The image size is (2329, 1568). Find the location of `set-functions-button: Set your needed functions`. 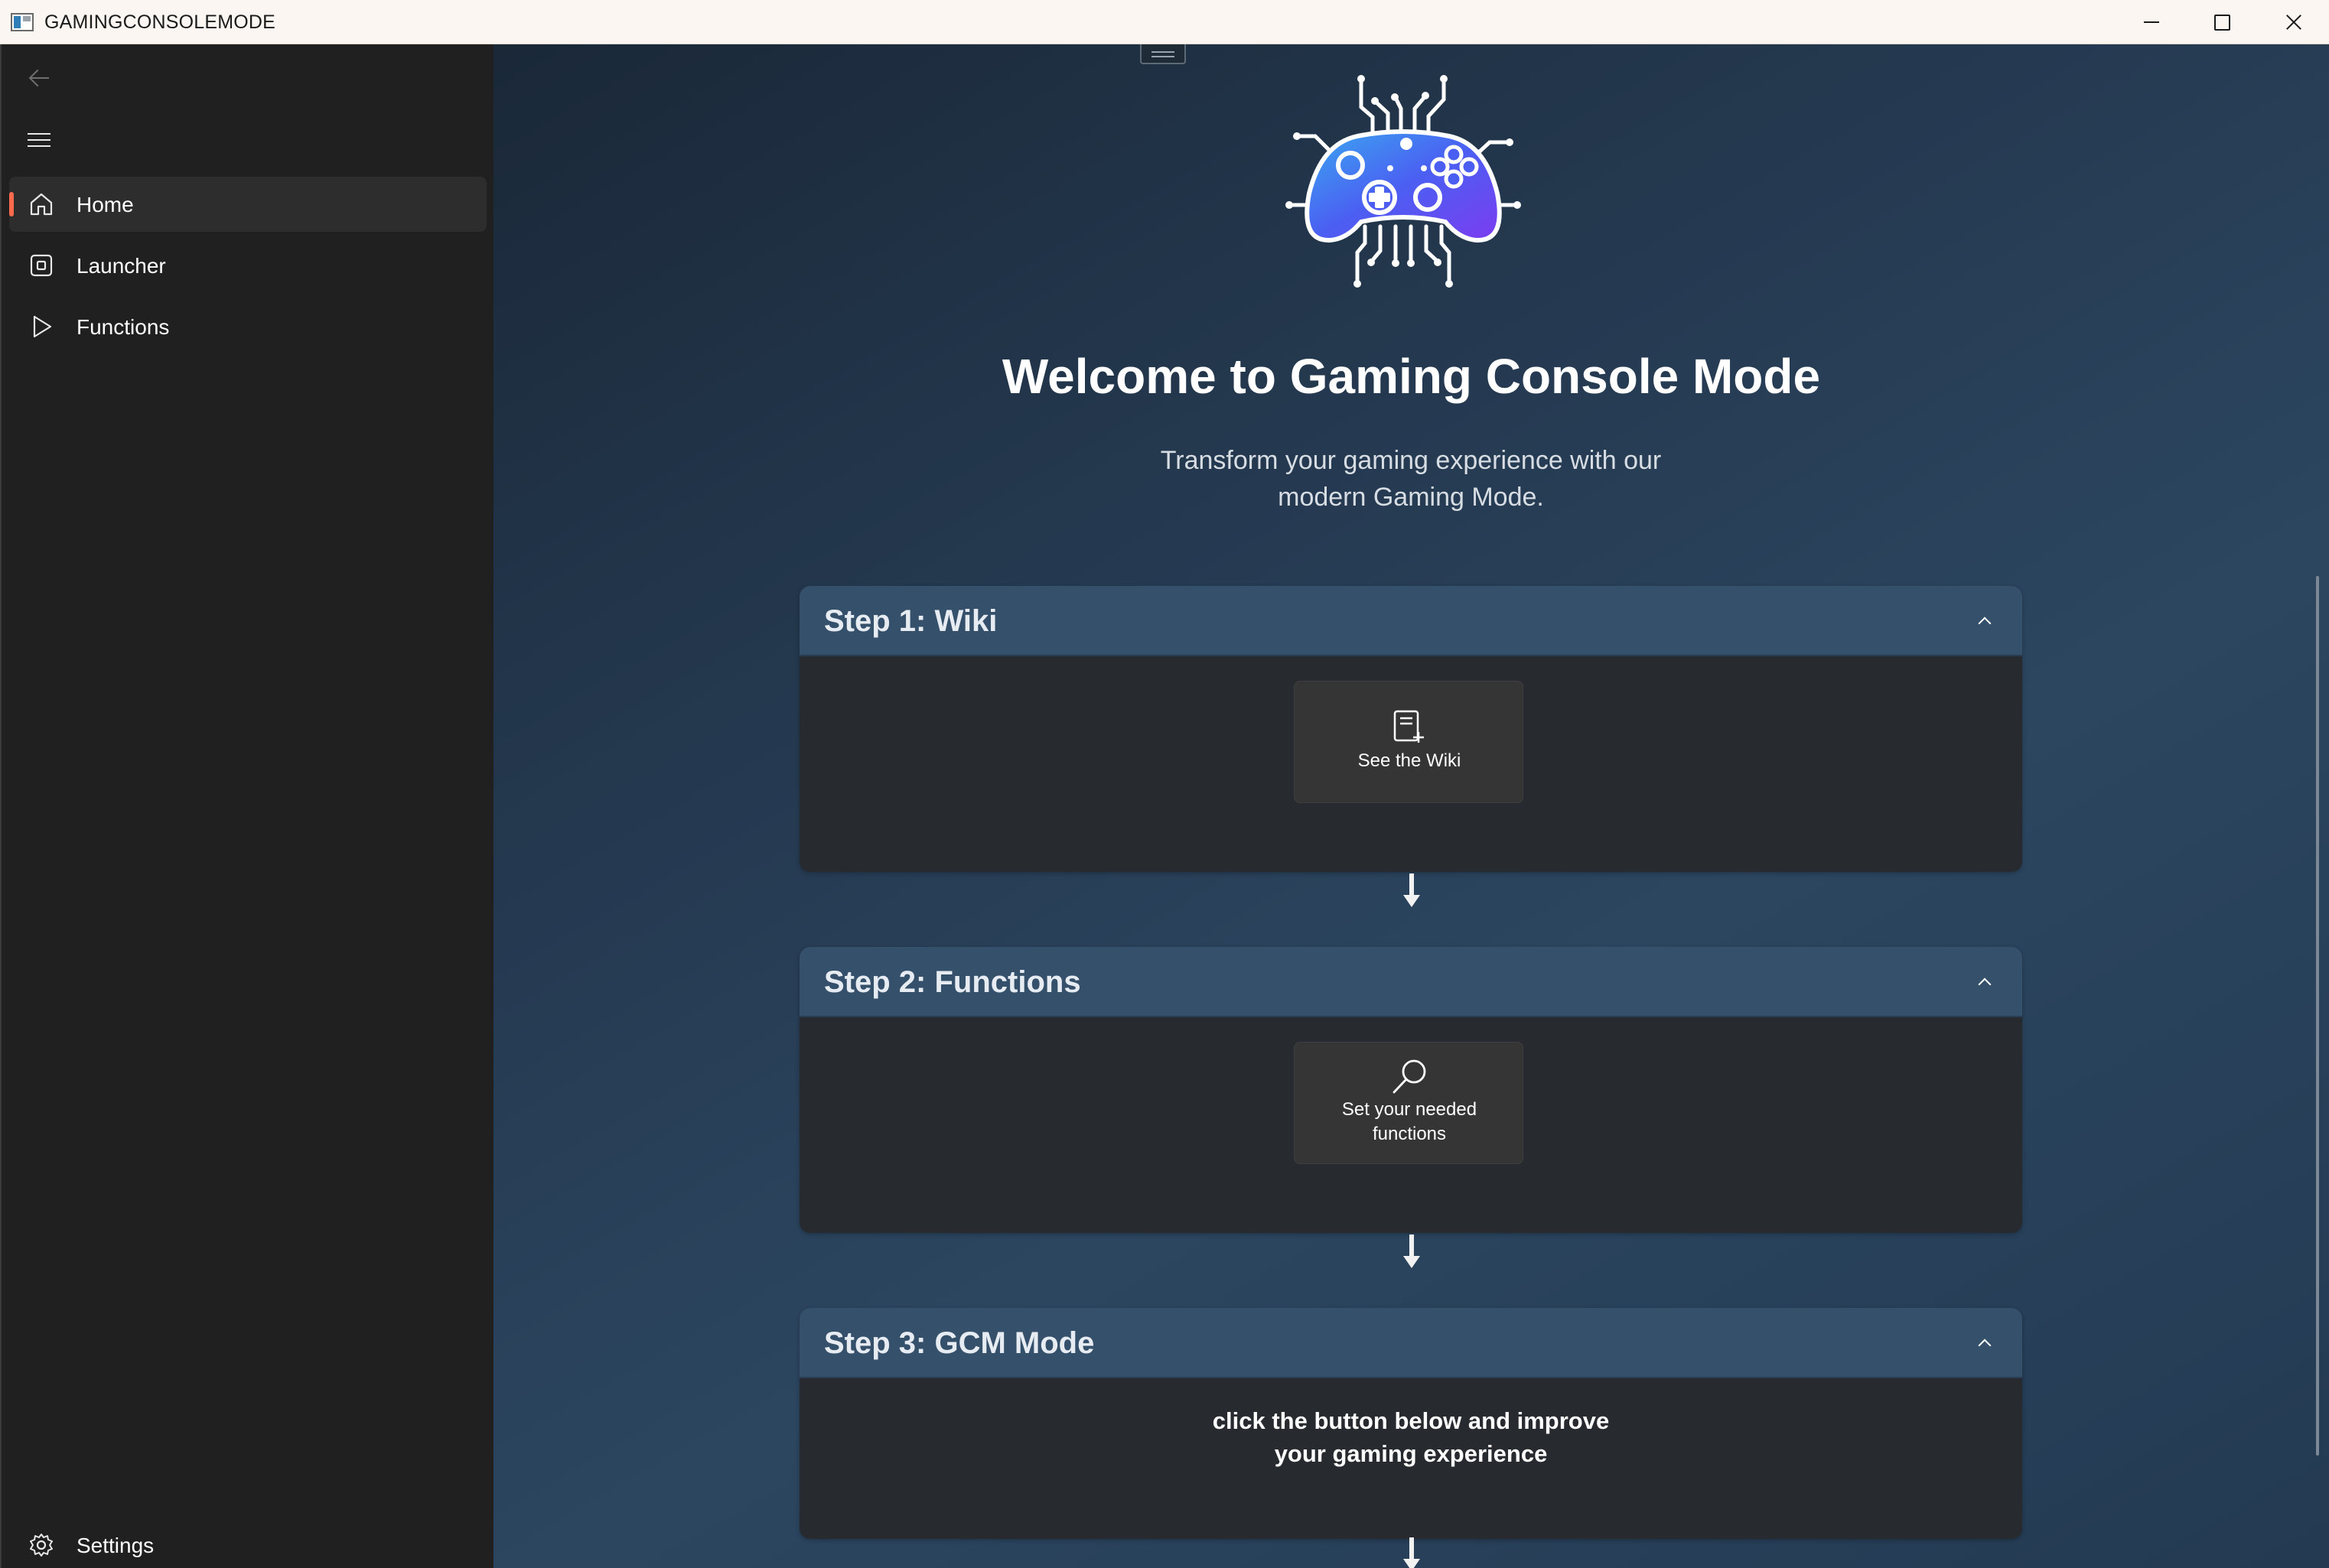

set-functions-button: Set your needed functions is located at coordinates (1408, 1103).